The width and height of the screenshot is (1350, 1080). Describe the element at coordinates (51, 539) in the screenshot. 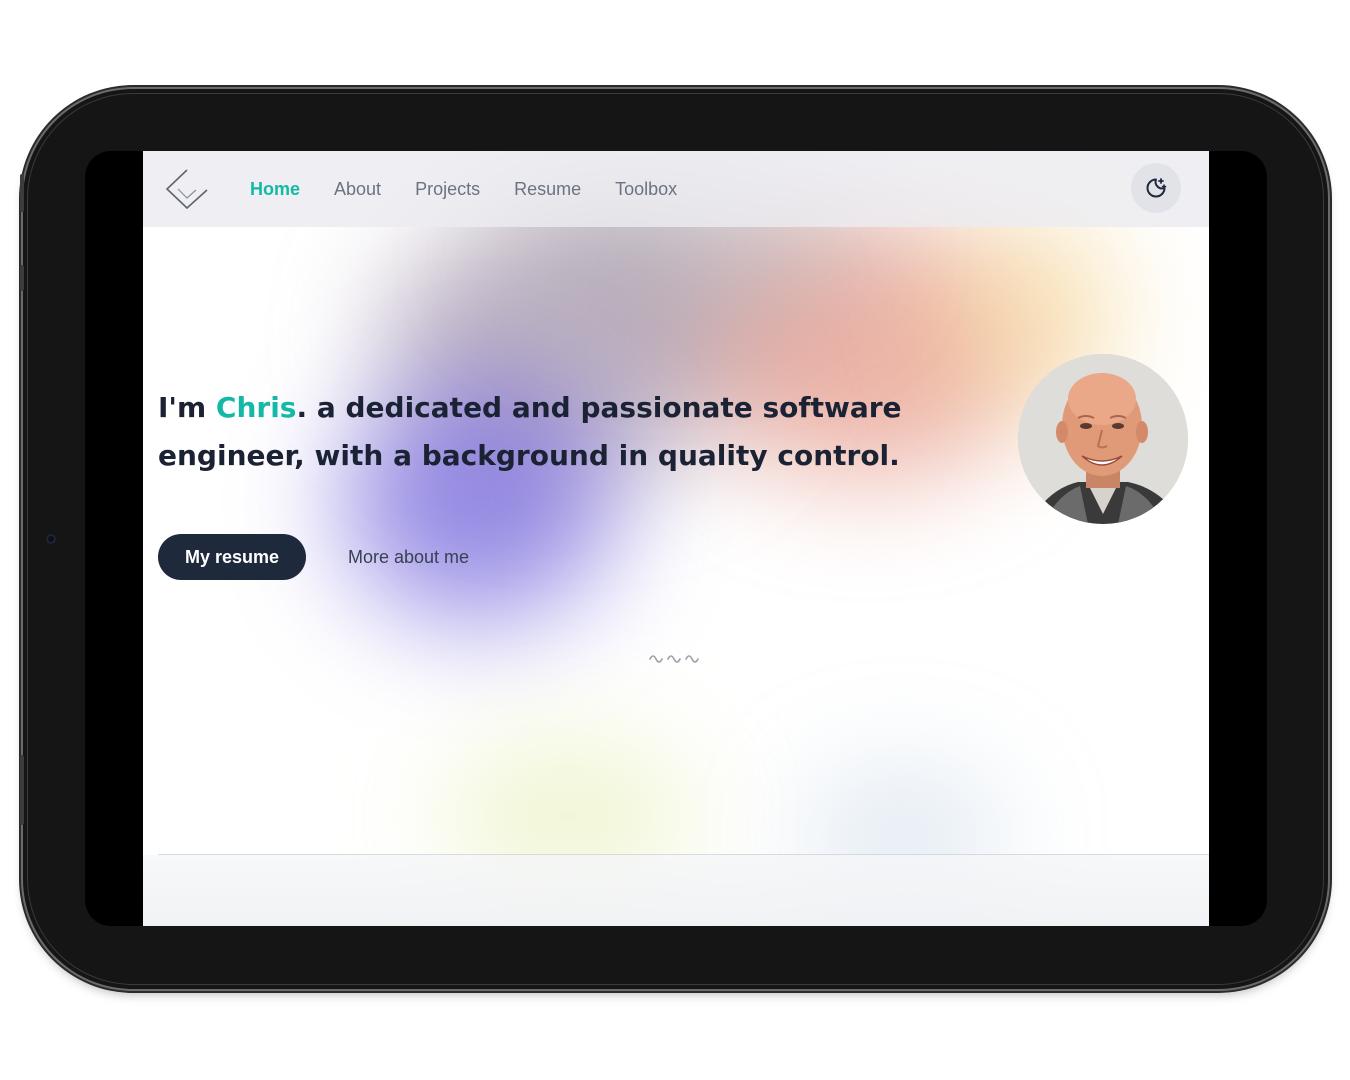

I see `camera-icon` at that location.